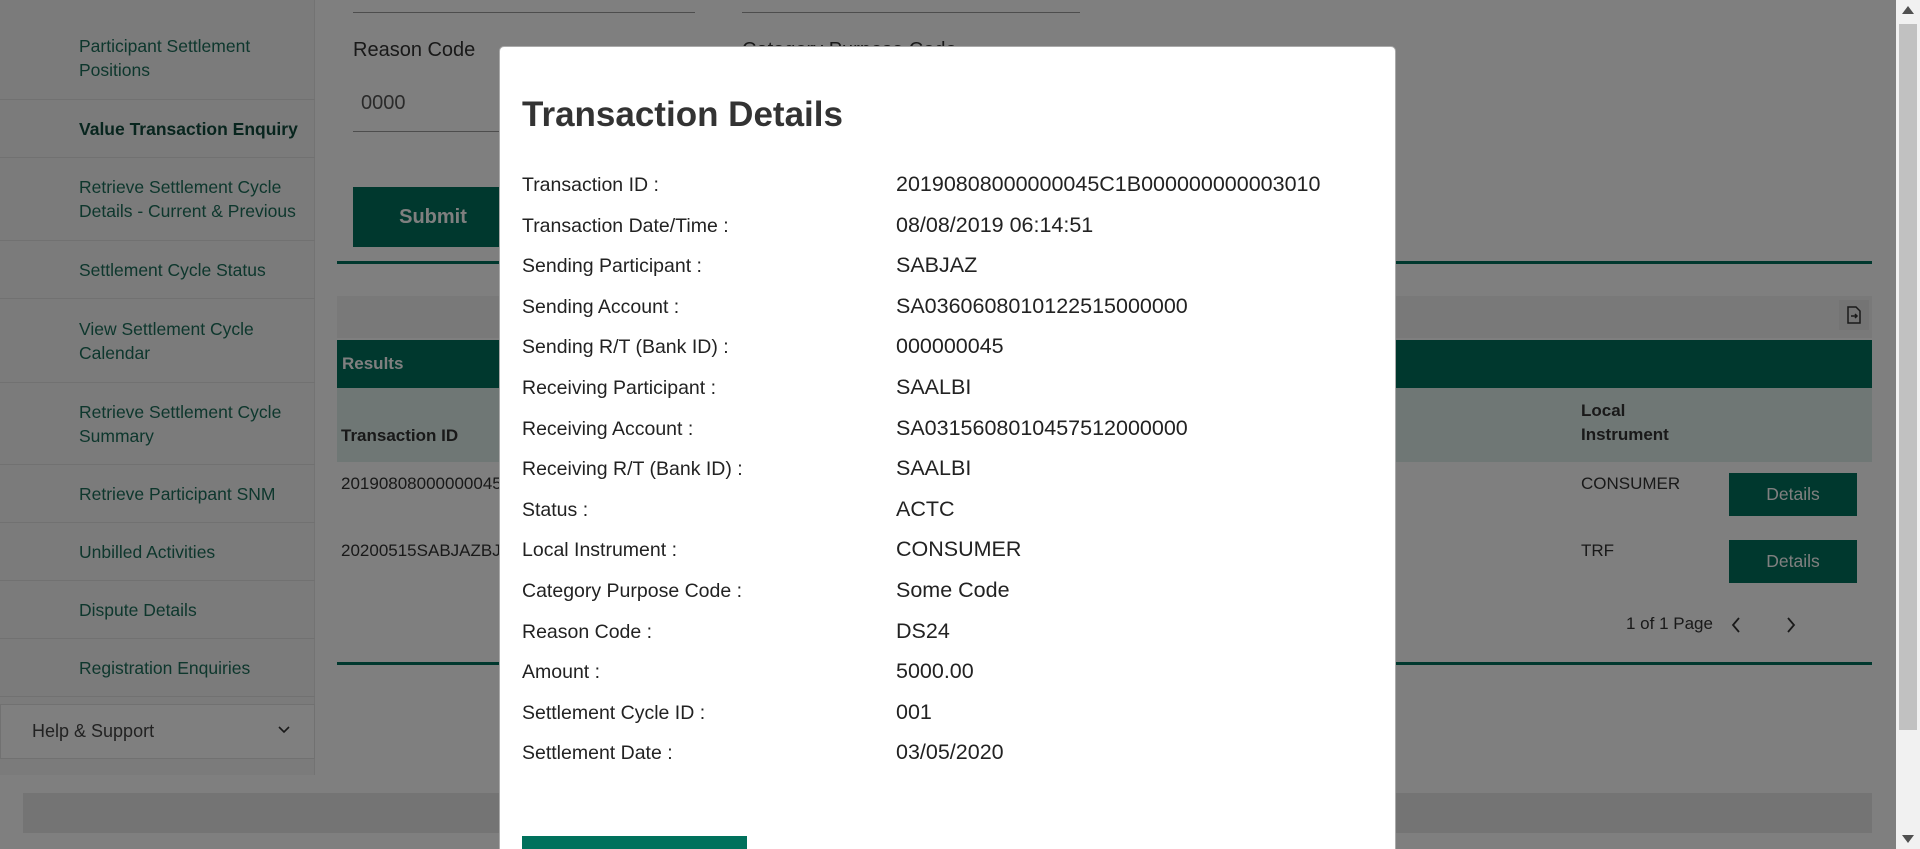  I want to click on detail-label: Local Instrument :, so click(599, 550).